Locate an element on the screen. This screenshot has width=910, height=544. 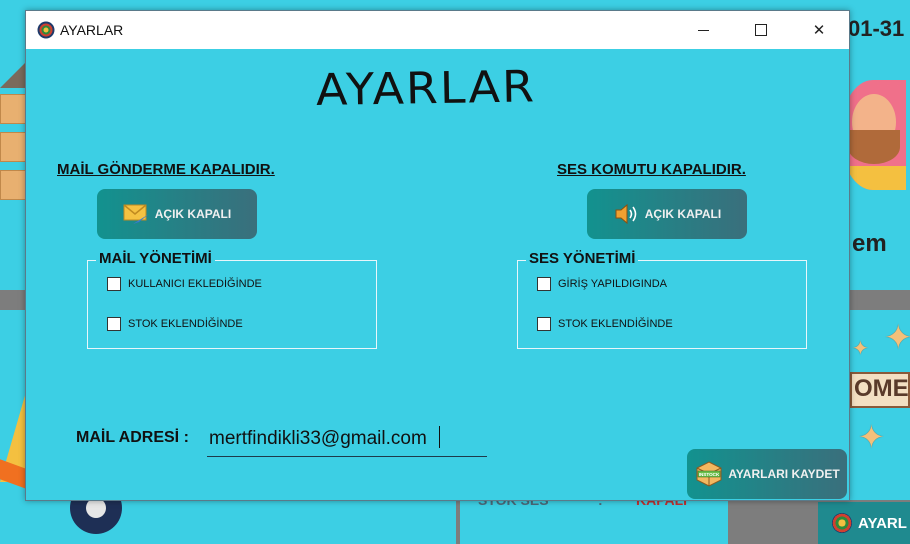
speaker-icon is located at coordinates (626, 214).